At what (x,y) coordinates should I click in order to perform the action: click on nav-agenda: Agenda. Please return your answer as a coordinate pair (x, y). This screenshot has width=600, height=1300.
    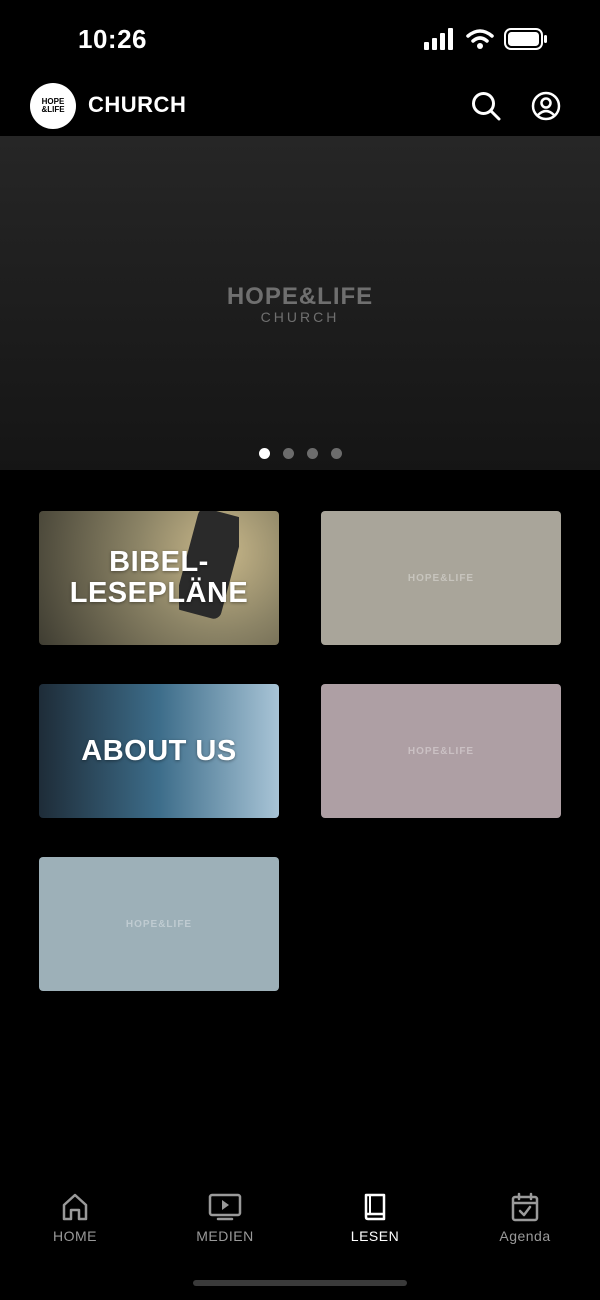
    Looking at the image, I should click on (525, 1218).